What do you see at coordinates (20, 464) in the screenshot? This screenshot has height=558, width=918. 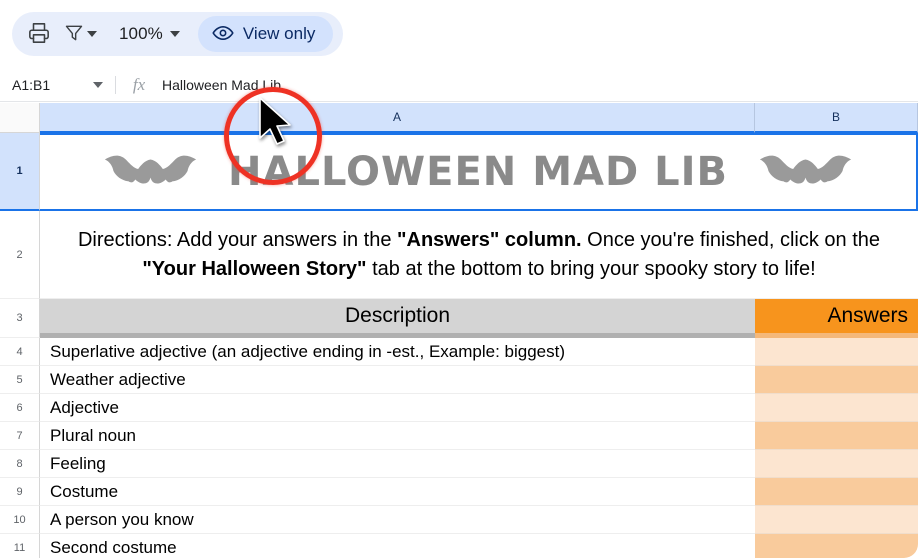 I see `row-header-8: 8` at bounding box center [20, 464].